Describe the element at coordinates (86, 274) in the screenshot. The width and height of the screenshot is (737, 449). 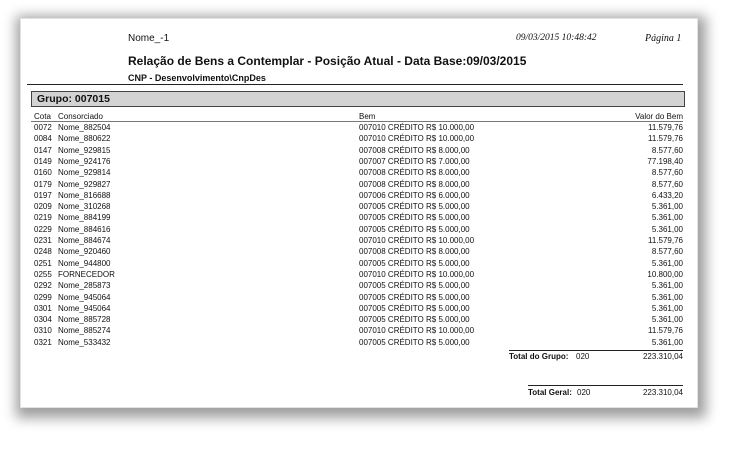
I see `consorciado-cell: FORNECEDOR` at that location.